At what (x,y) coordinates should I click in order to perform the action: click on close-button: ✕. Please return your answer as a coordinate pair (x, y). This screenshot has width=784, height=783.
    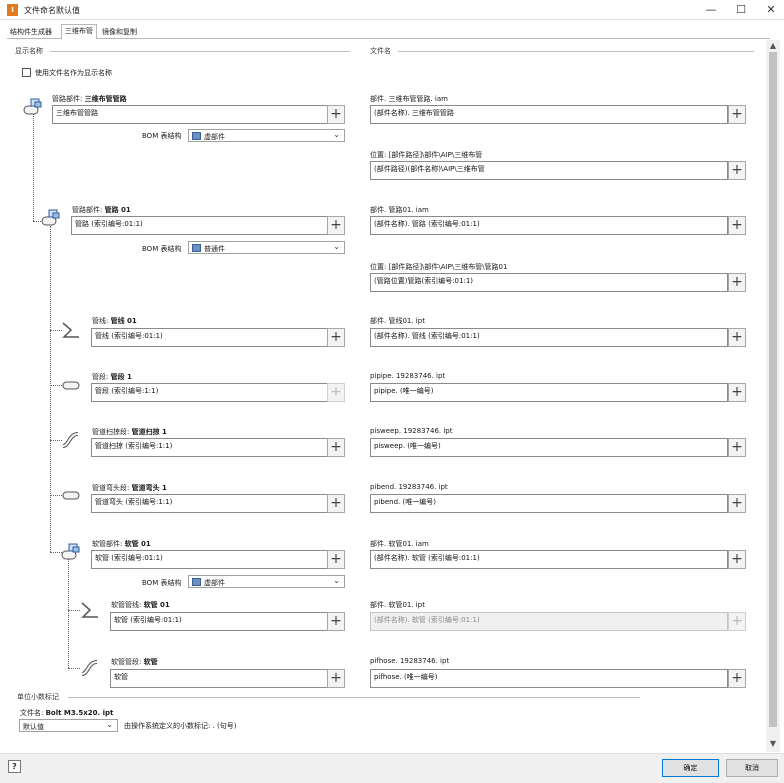
    Looking at the image, I should click on (770, 10).